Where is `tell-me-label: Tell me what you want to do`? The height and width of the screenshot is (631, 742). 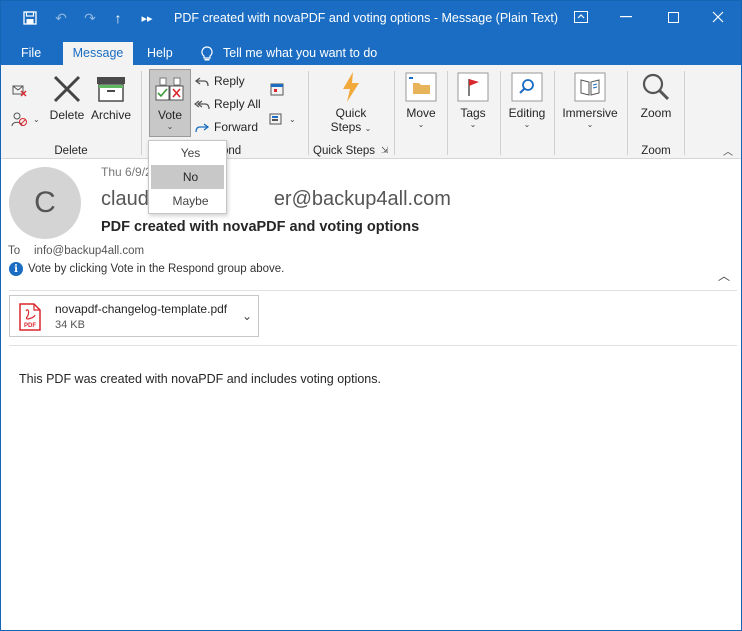 tell-me-label: Tell me what you want to do is located at coordinates (300, 53).